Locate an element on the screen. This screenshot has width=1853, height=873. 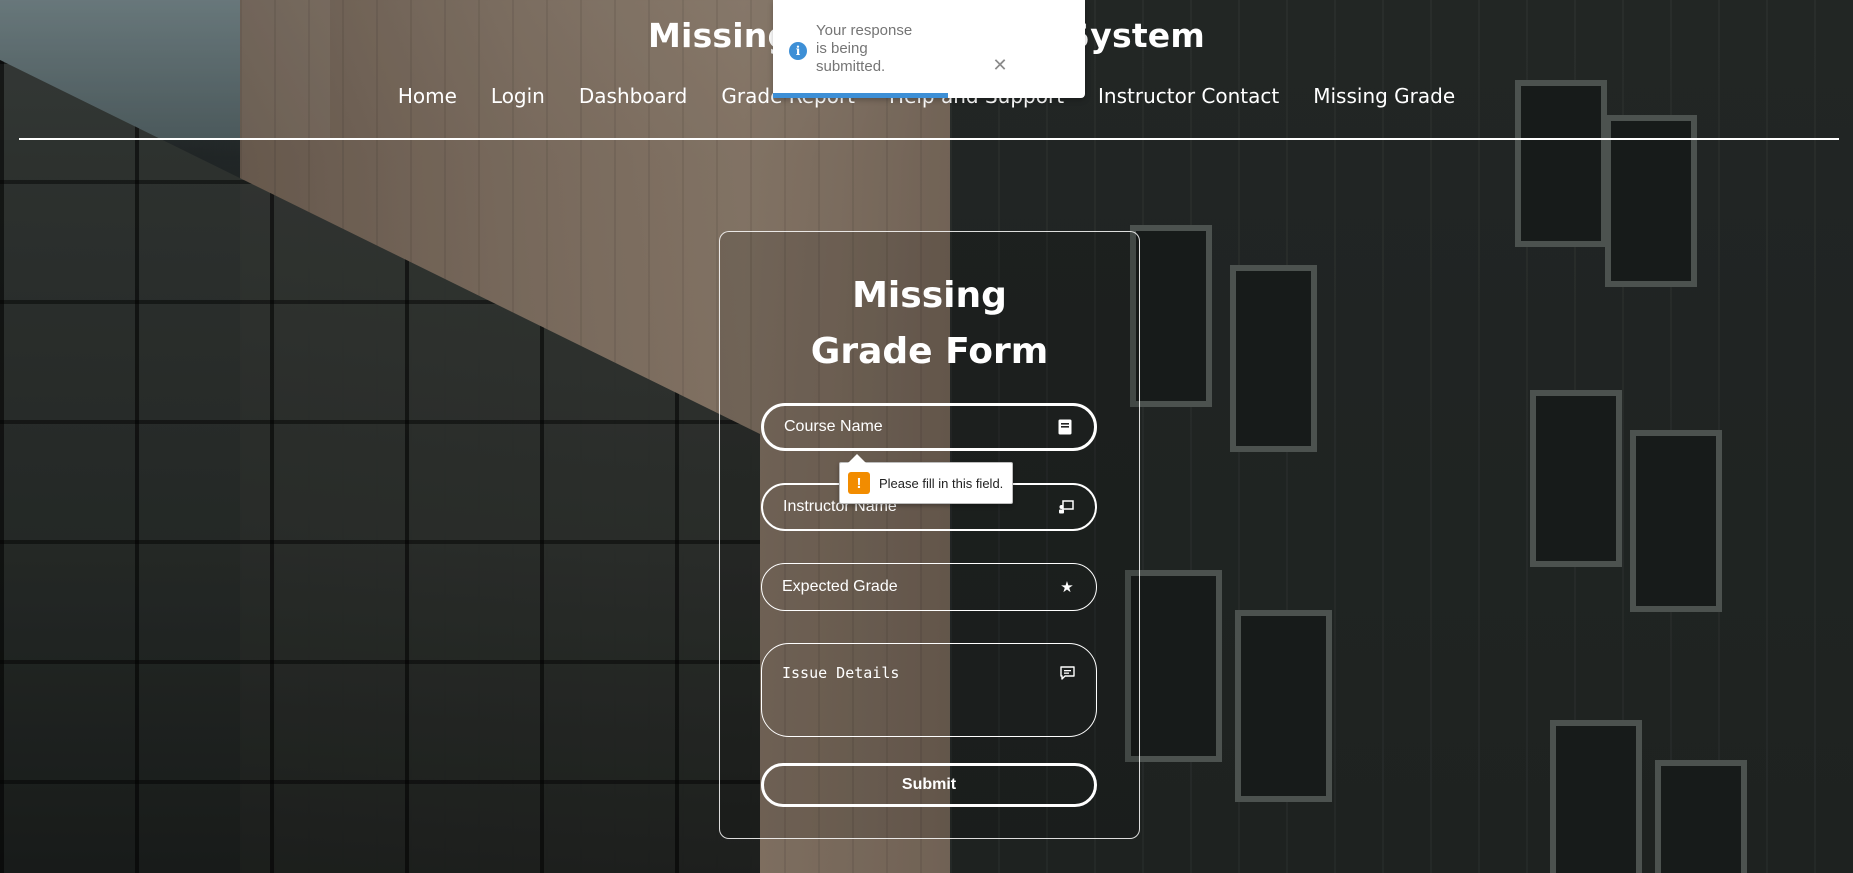
validation-tooltip: ! Please fill in this field. is located at coordinates (926, 479).